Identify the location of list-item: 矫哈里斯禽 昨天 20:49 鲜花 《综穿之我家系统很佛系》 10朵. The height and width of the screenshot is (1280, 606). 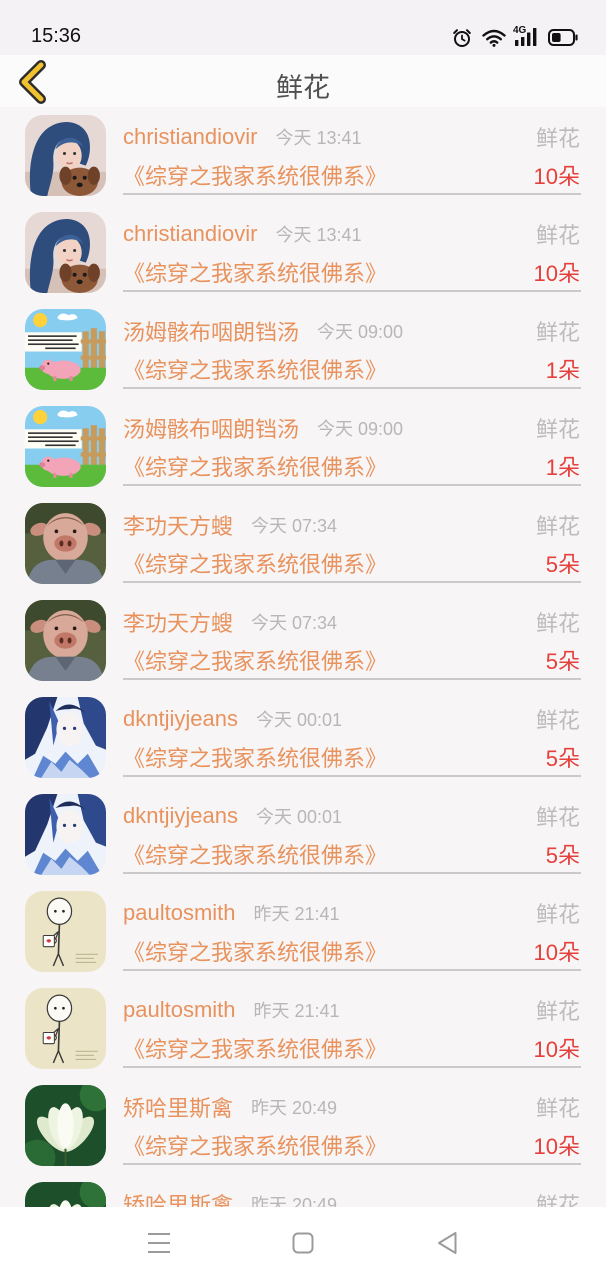
(303, 1128).